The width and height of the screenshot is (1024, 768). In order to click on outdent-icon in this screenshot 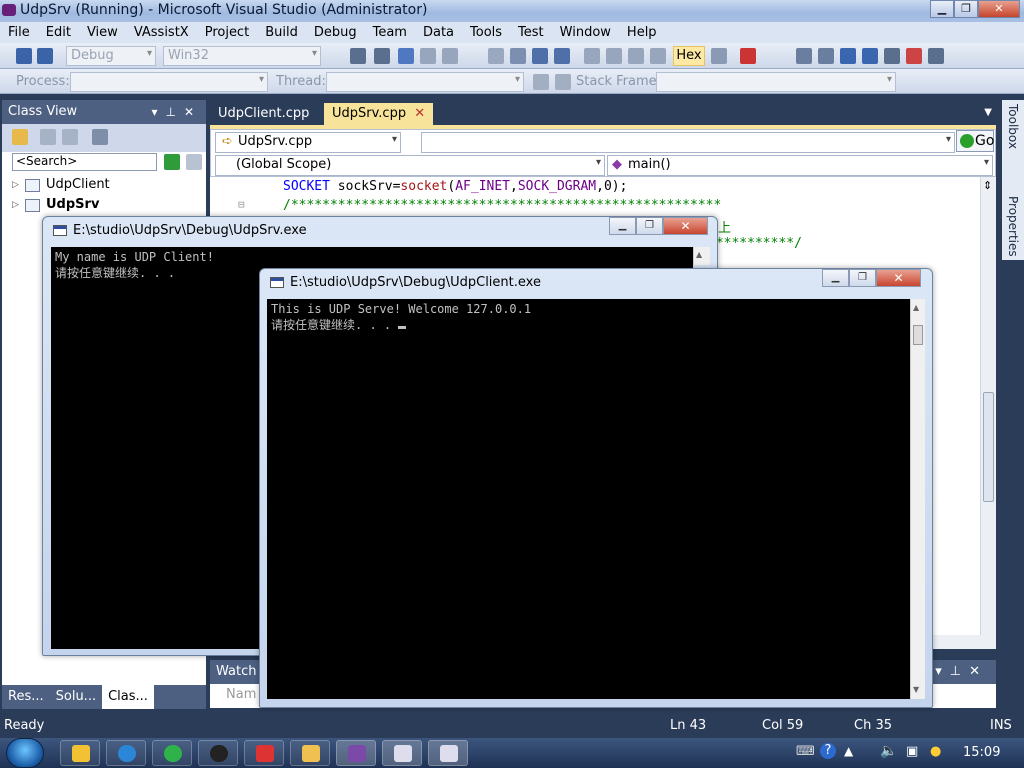, I will do `click(382, 56)`.